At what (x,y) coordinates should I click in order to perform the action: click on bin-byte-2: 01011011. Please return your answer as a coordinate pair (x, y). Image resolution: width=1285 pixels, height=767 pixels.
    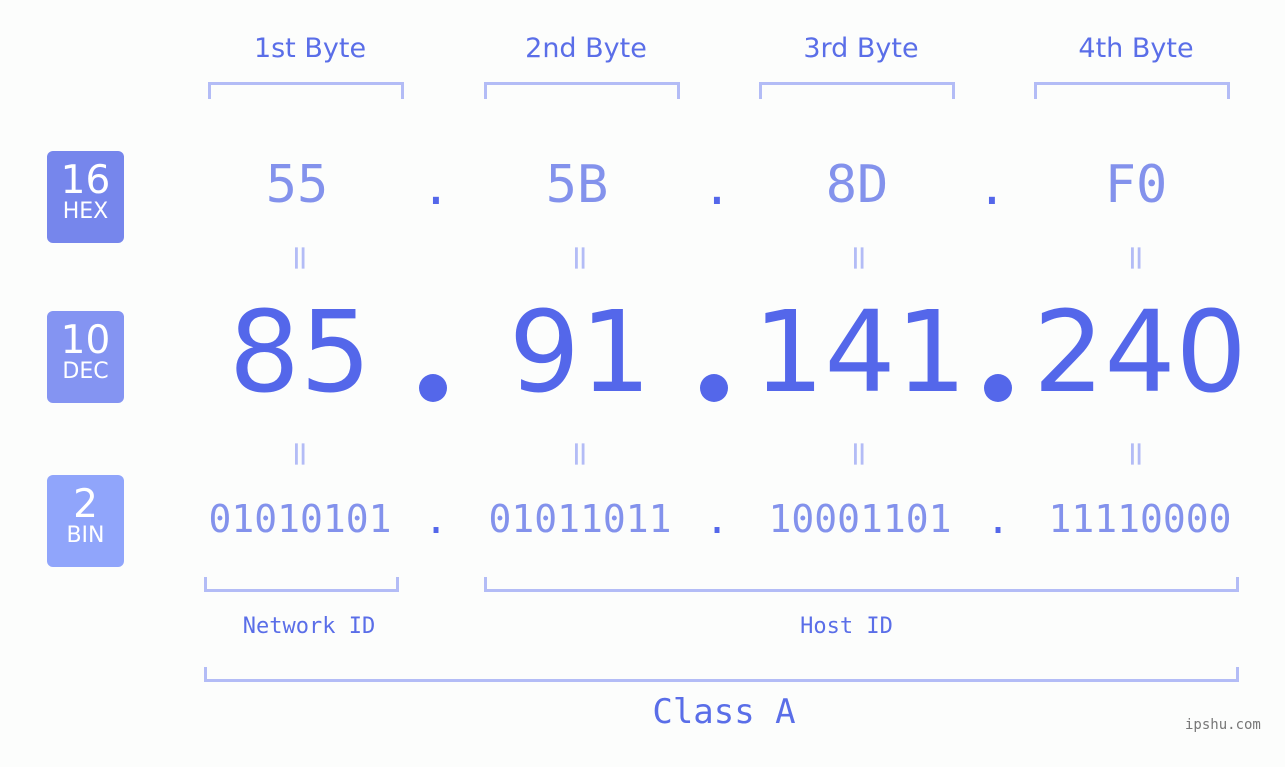
    Looking at the image, I should click on (580, 519).